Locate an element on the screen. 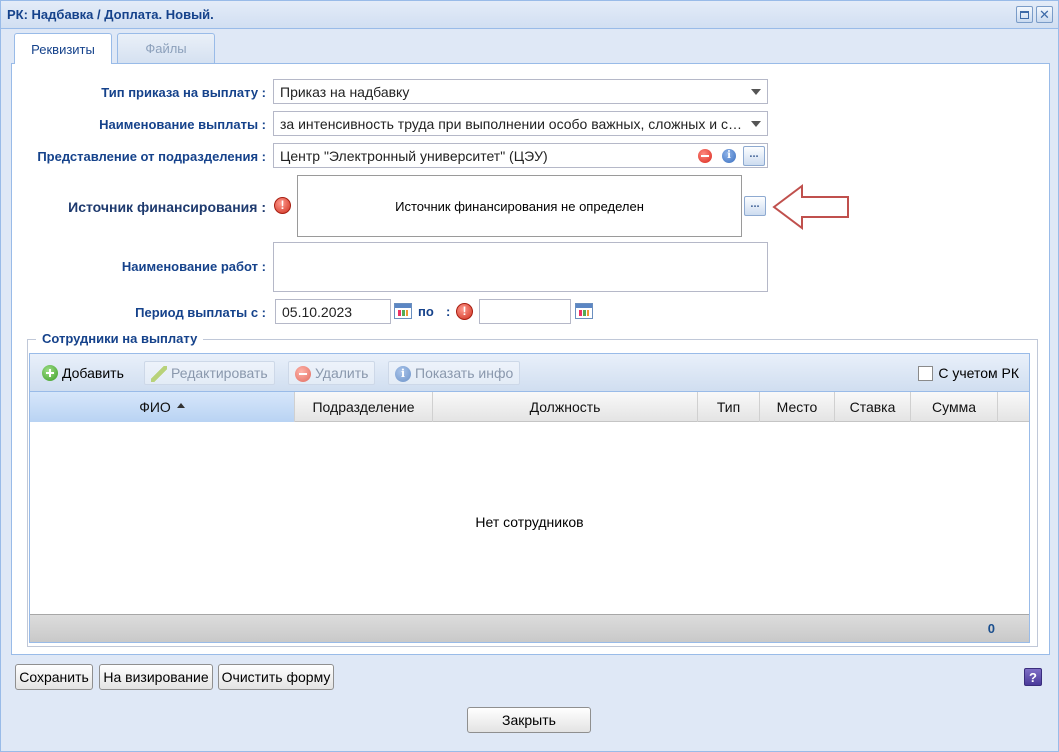 The image size is (1059, 752). grid-summary-row: 0 is located at coordinates (529, 628).